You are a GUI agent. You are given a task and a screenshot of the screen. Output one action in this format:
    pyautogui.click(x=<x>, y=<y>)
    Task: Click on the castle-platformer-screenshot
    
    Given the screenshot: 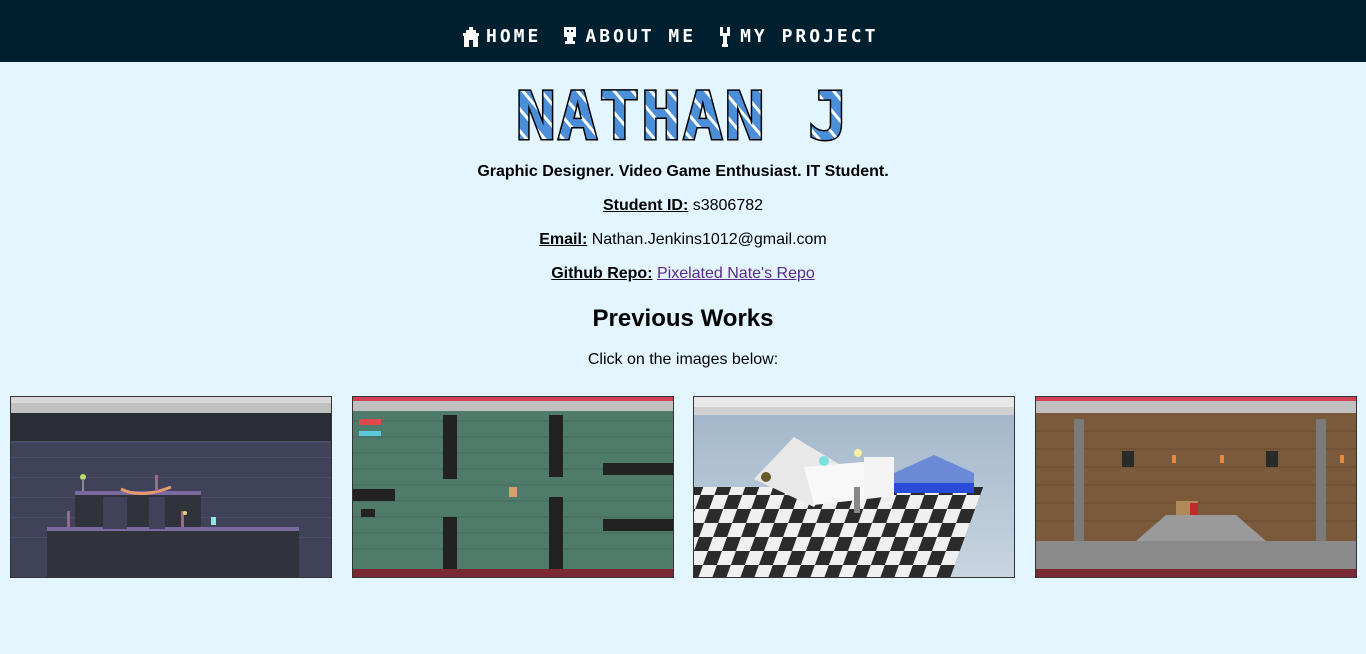 What is the action you would take?
    pyautogui.click(x=1196, y=487)
    